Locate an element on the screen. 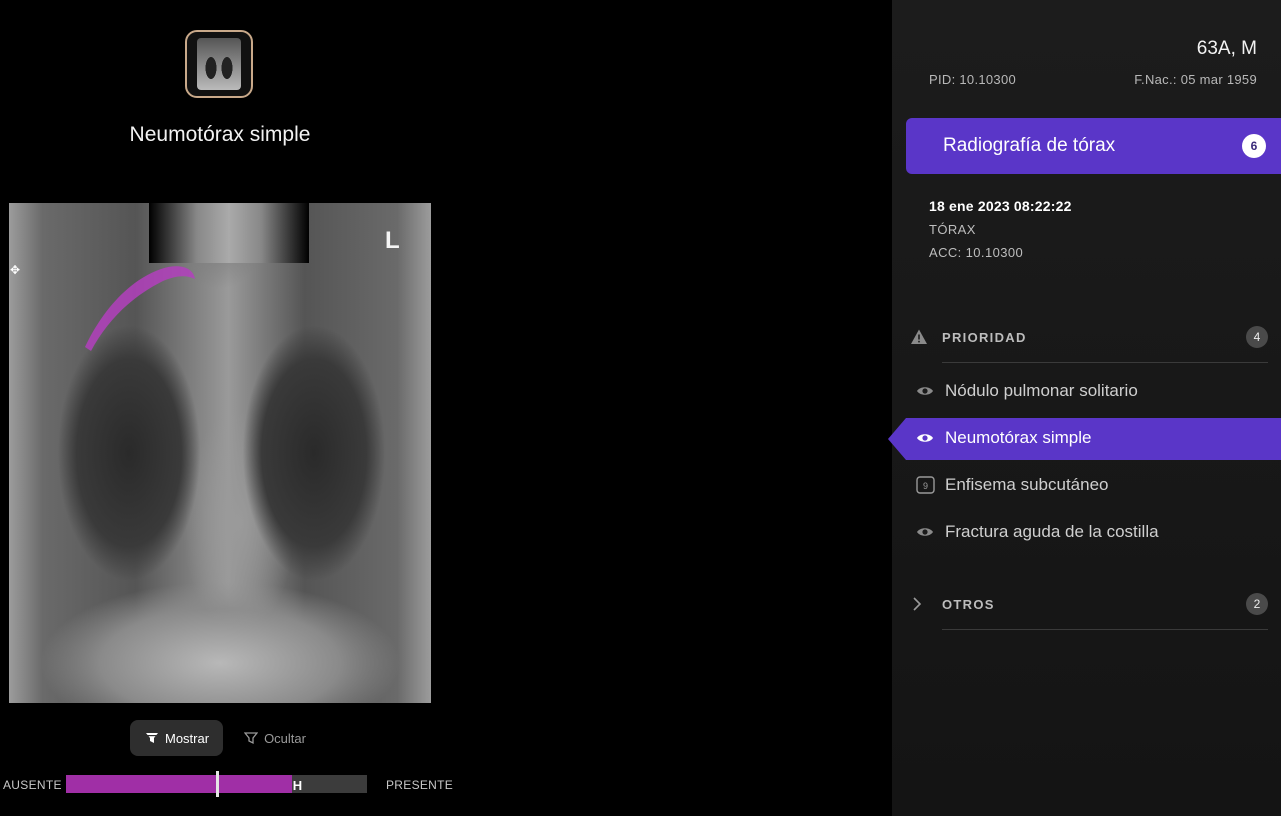  study-region: TÓRAX is located at coordinates (952, 229).